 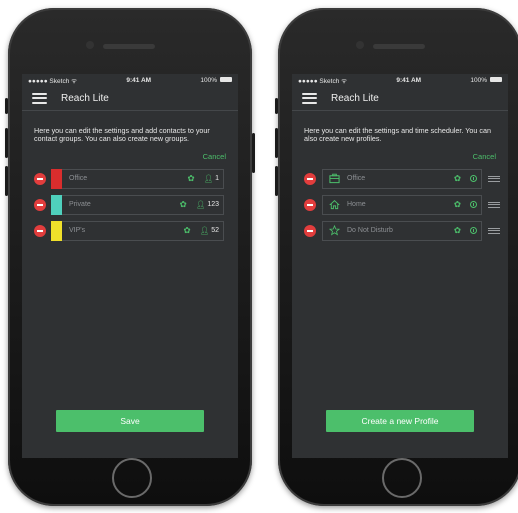 What do you see at coordinates (334, 178) in the screenshot?
I see `briefcase-icon` at bounding box center [334, 178].